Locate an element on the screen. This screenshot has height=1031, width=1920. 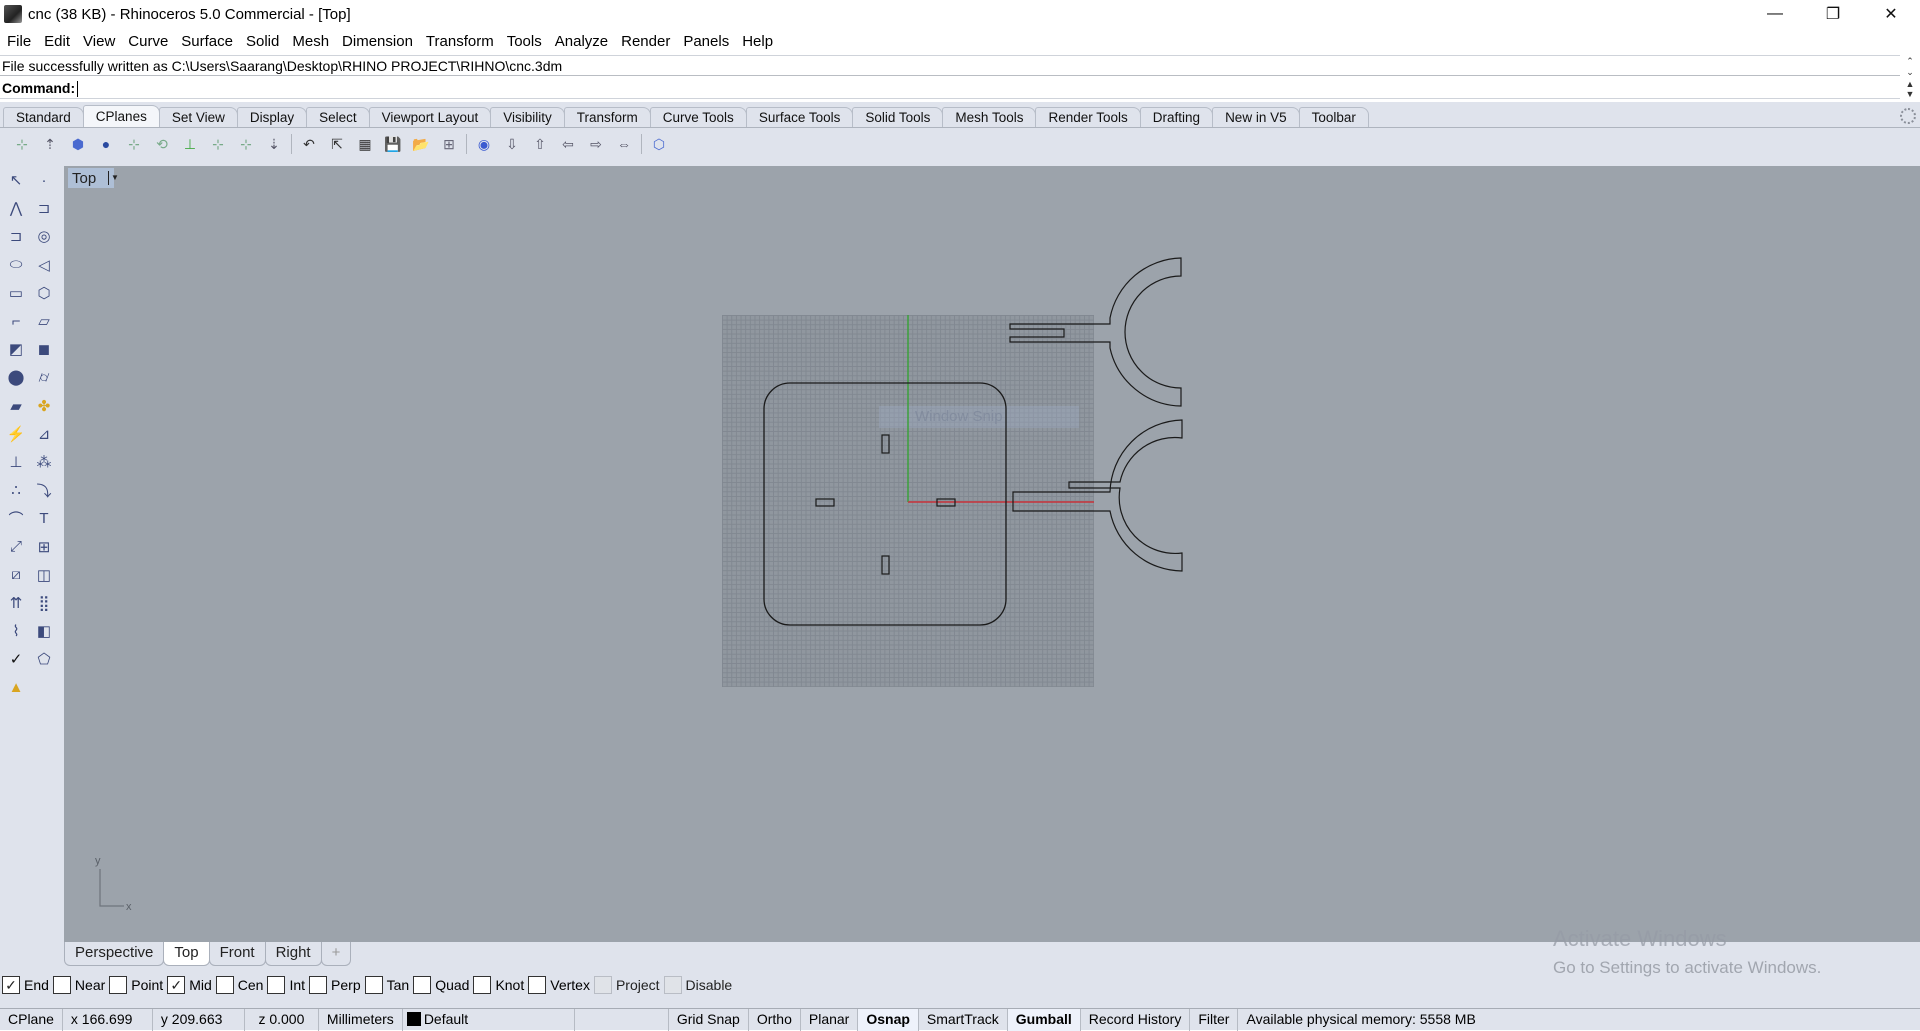
command-line: Command: is located at coordinates (950, 88).